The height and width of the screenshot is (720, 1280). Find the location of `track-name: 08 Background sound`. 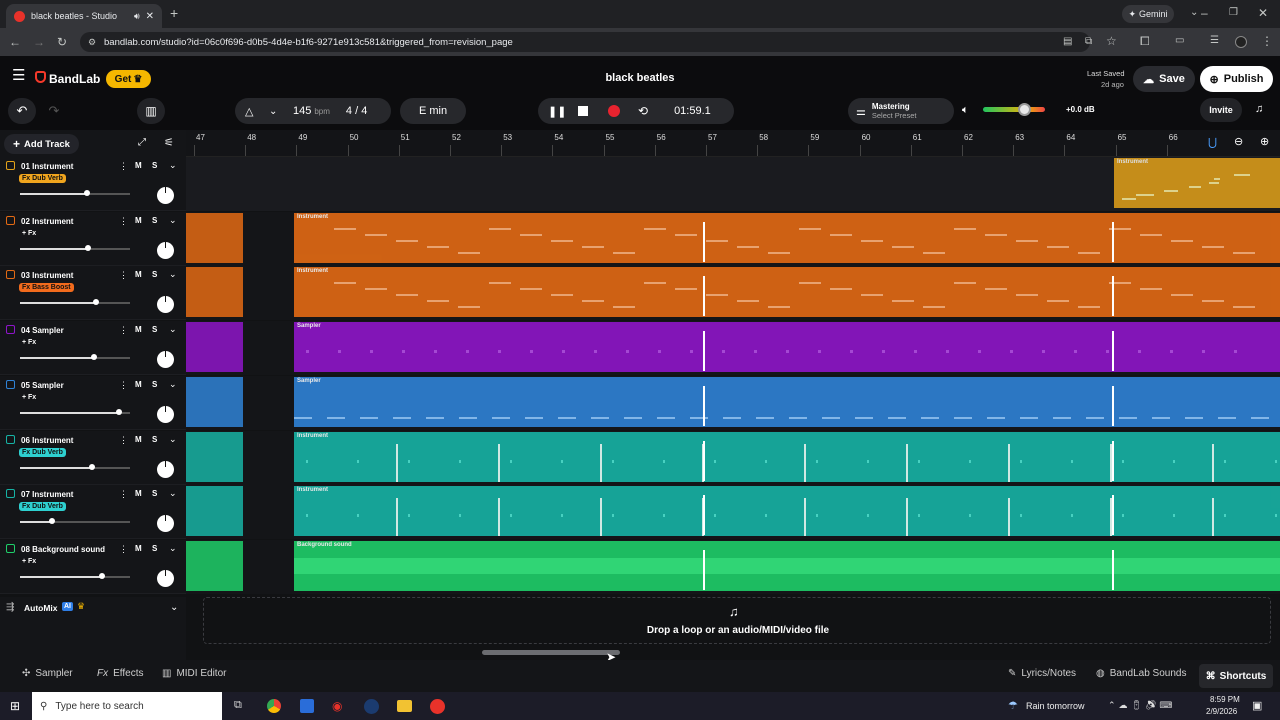

track-name: 08 Background sound is located at coordinates (63, 549).